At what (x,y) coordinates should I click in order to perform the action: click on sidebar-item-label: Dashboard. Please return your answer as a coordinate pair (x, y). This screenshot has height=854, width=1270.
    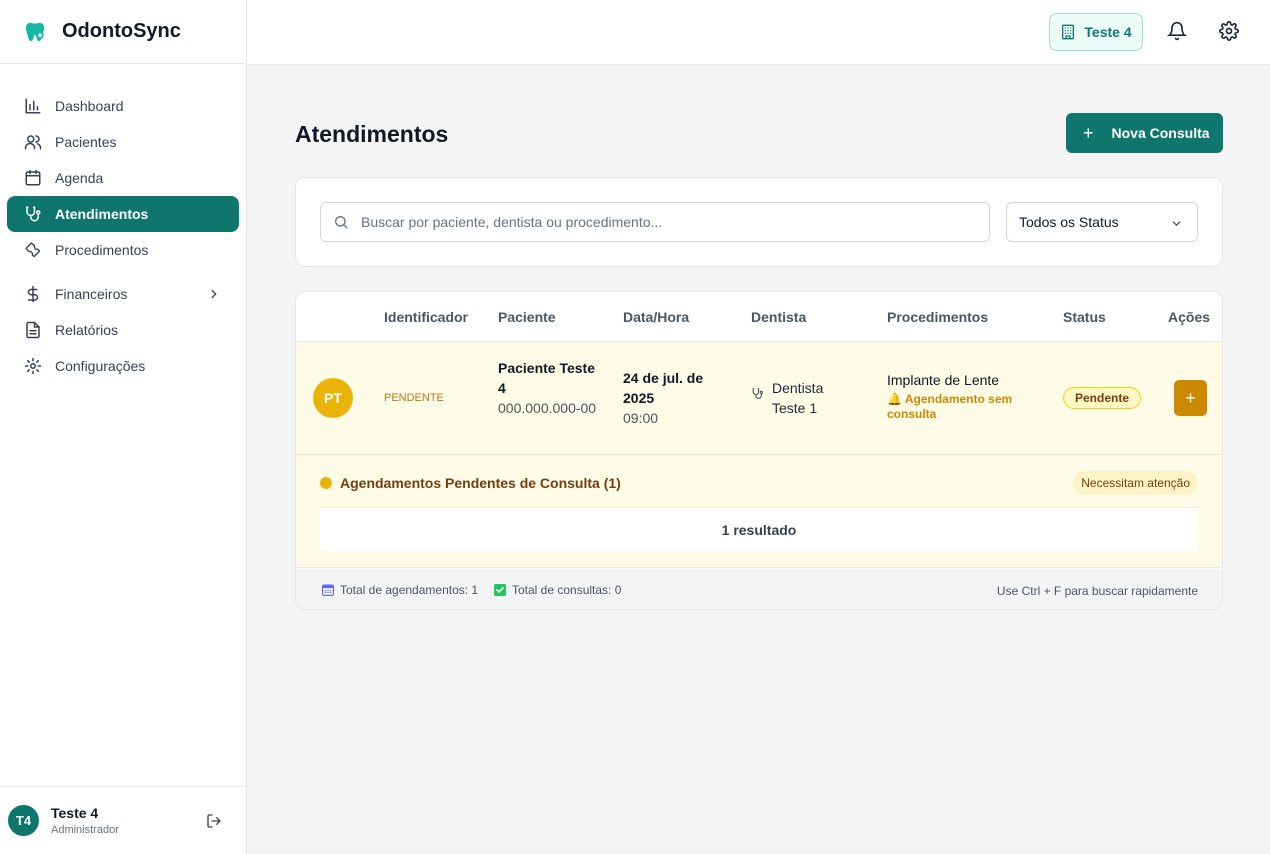
    Looking at the image, I should click on (89, 106).